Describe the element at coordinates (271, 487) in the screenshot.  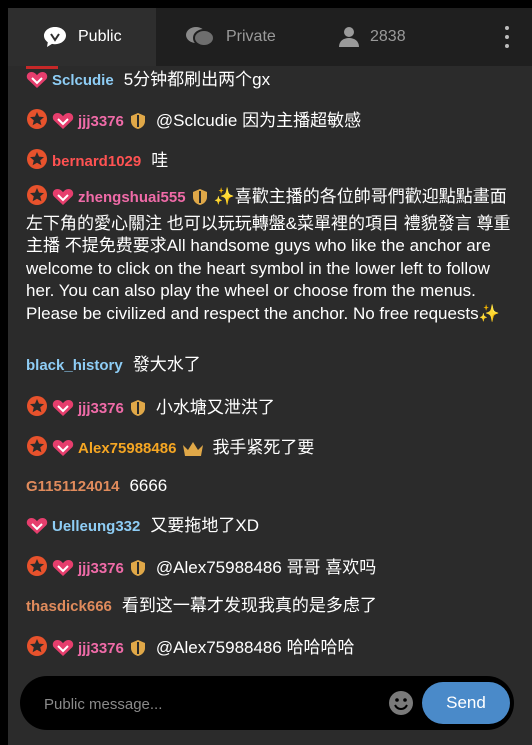
I see `chat-message: G1151124014 6666` at that location.